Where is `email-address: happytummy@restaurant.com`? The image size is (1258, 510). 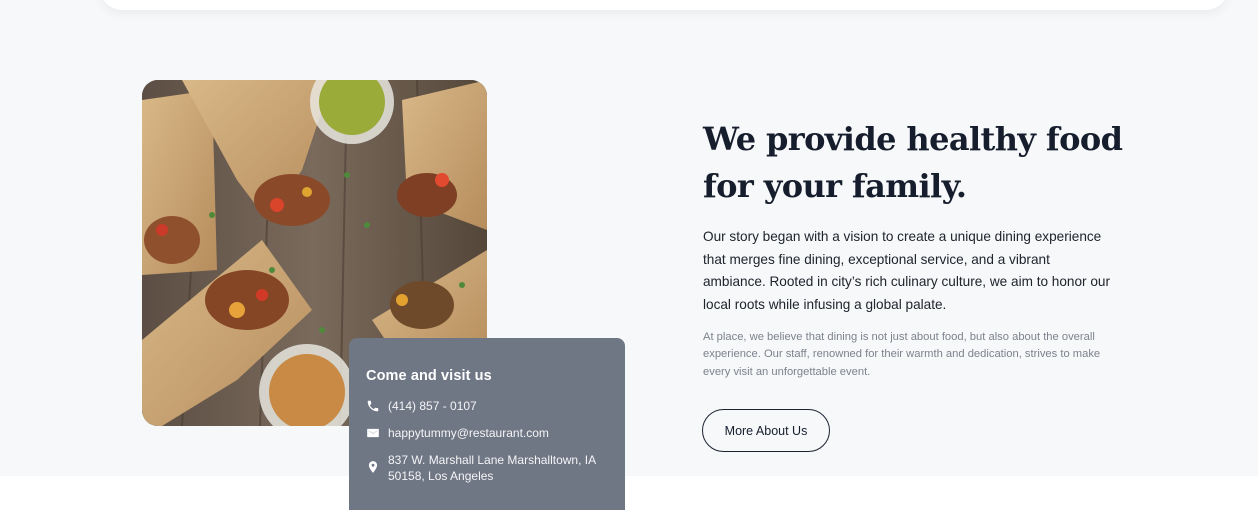
email-address: happytummy@restaurant.com is located at coordinates (468, 433).